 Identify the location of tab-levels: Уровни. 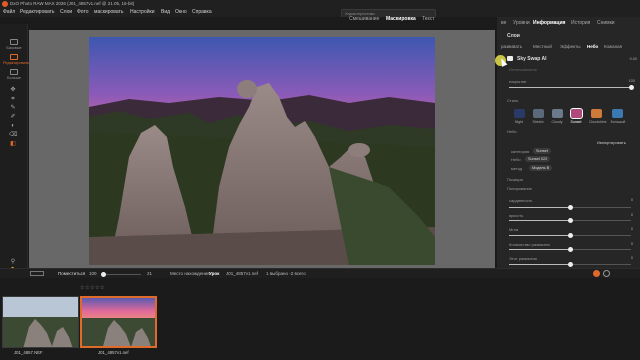
(521, 23).